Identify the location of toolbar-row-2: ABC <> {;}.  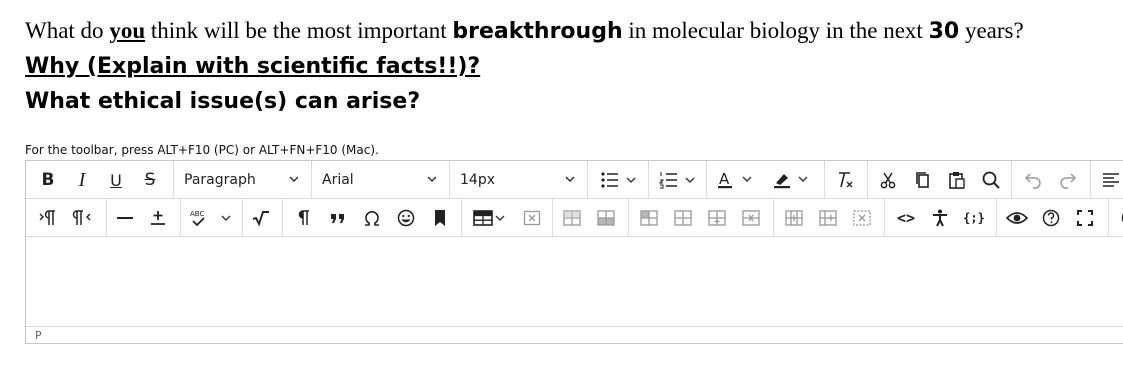
(574, 218).